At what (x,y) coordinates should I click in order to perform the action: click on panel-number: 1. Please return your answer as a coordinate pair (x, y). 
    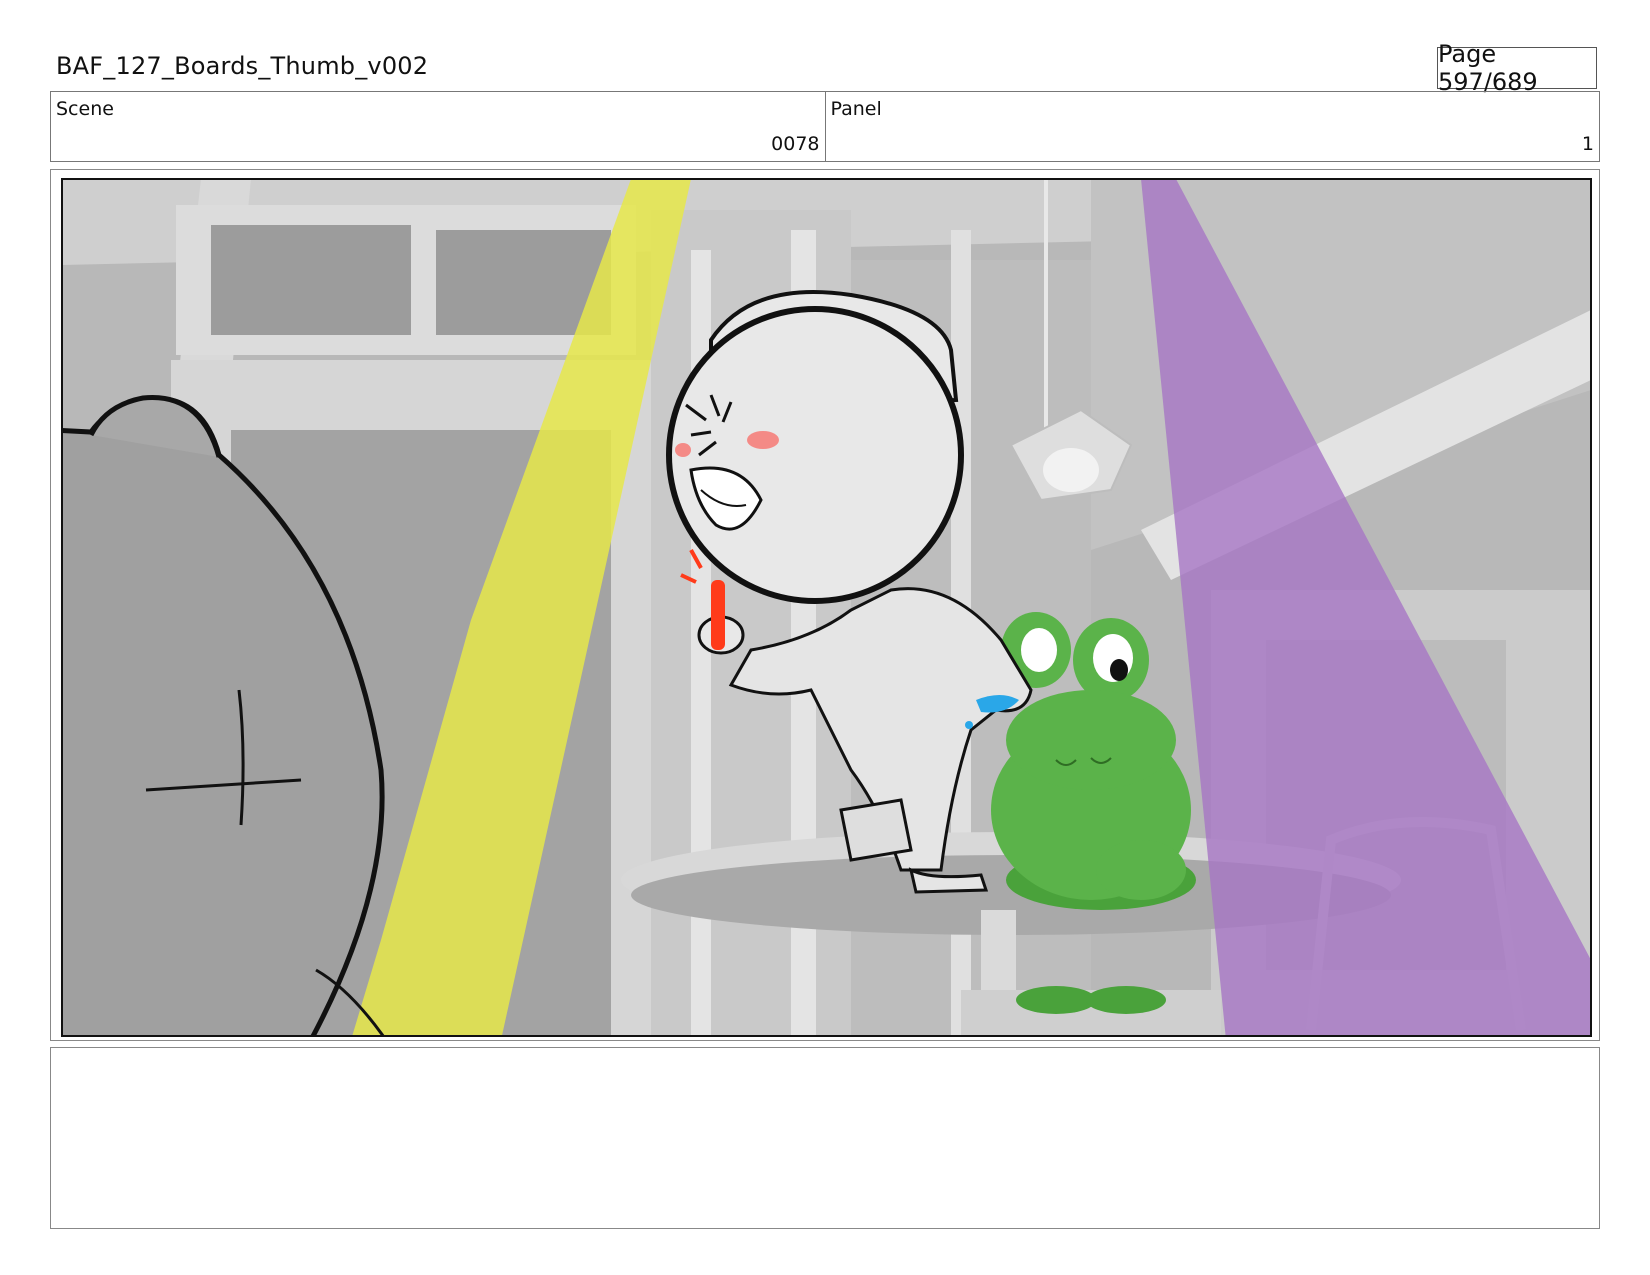
    Looking at the image, I should click on (1587, 144).